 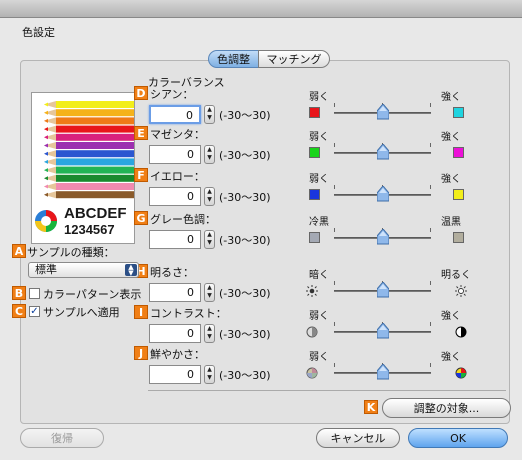 What do you see at coordinates (233, 59) in the screenshot?
I see `tab-color-adjust: 色調整` at bounding box center [233, 59].